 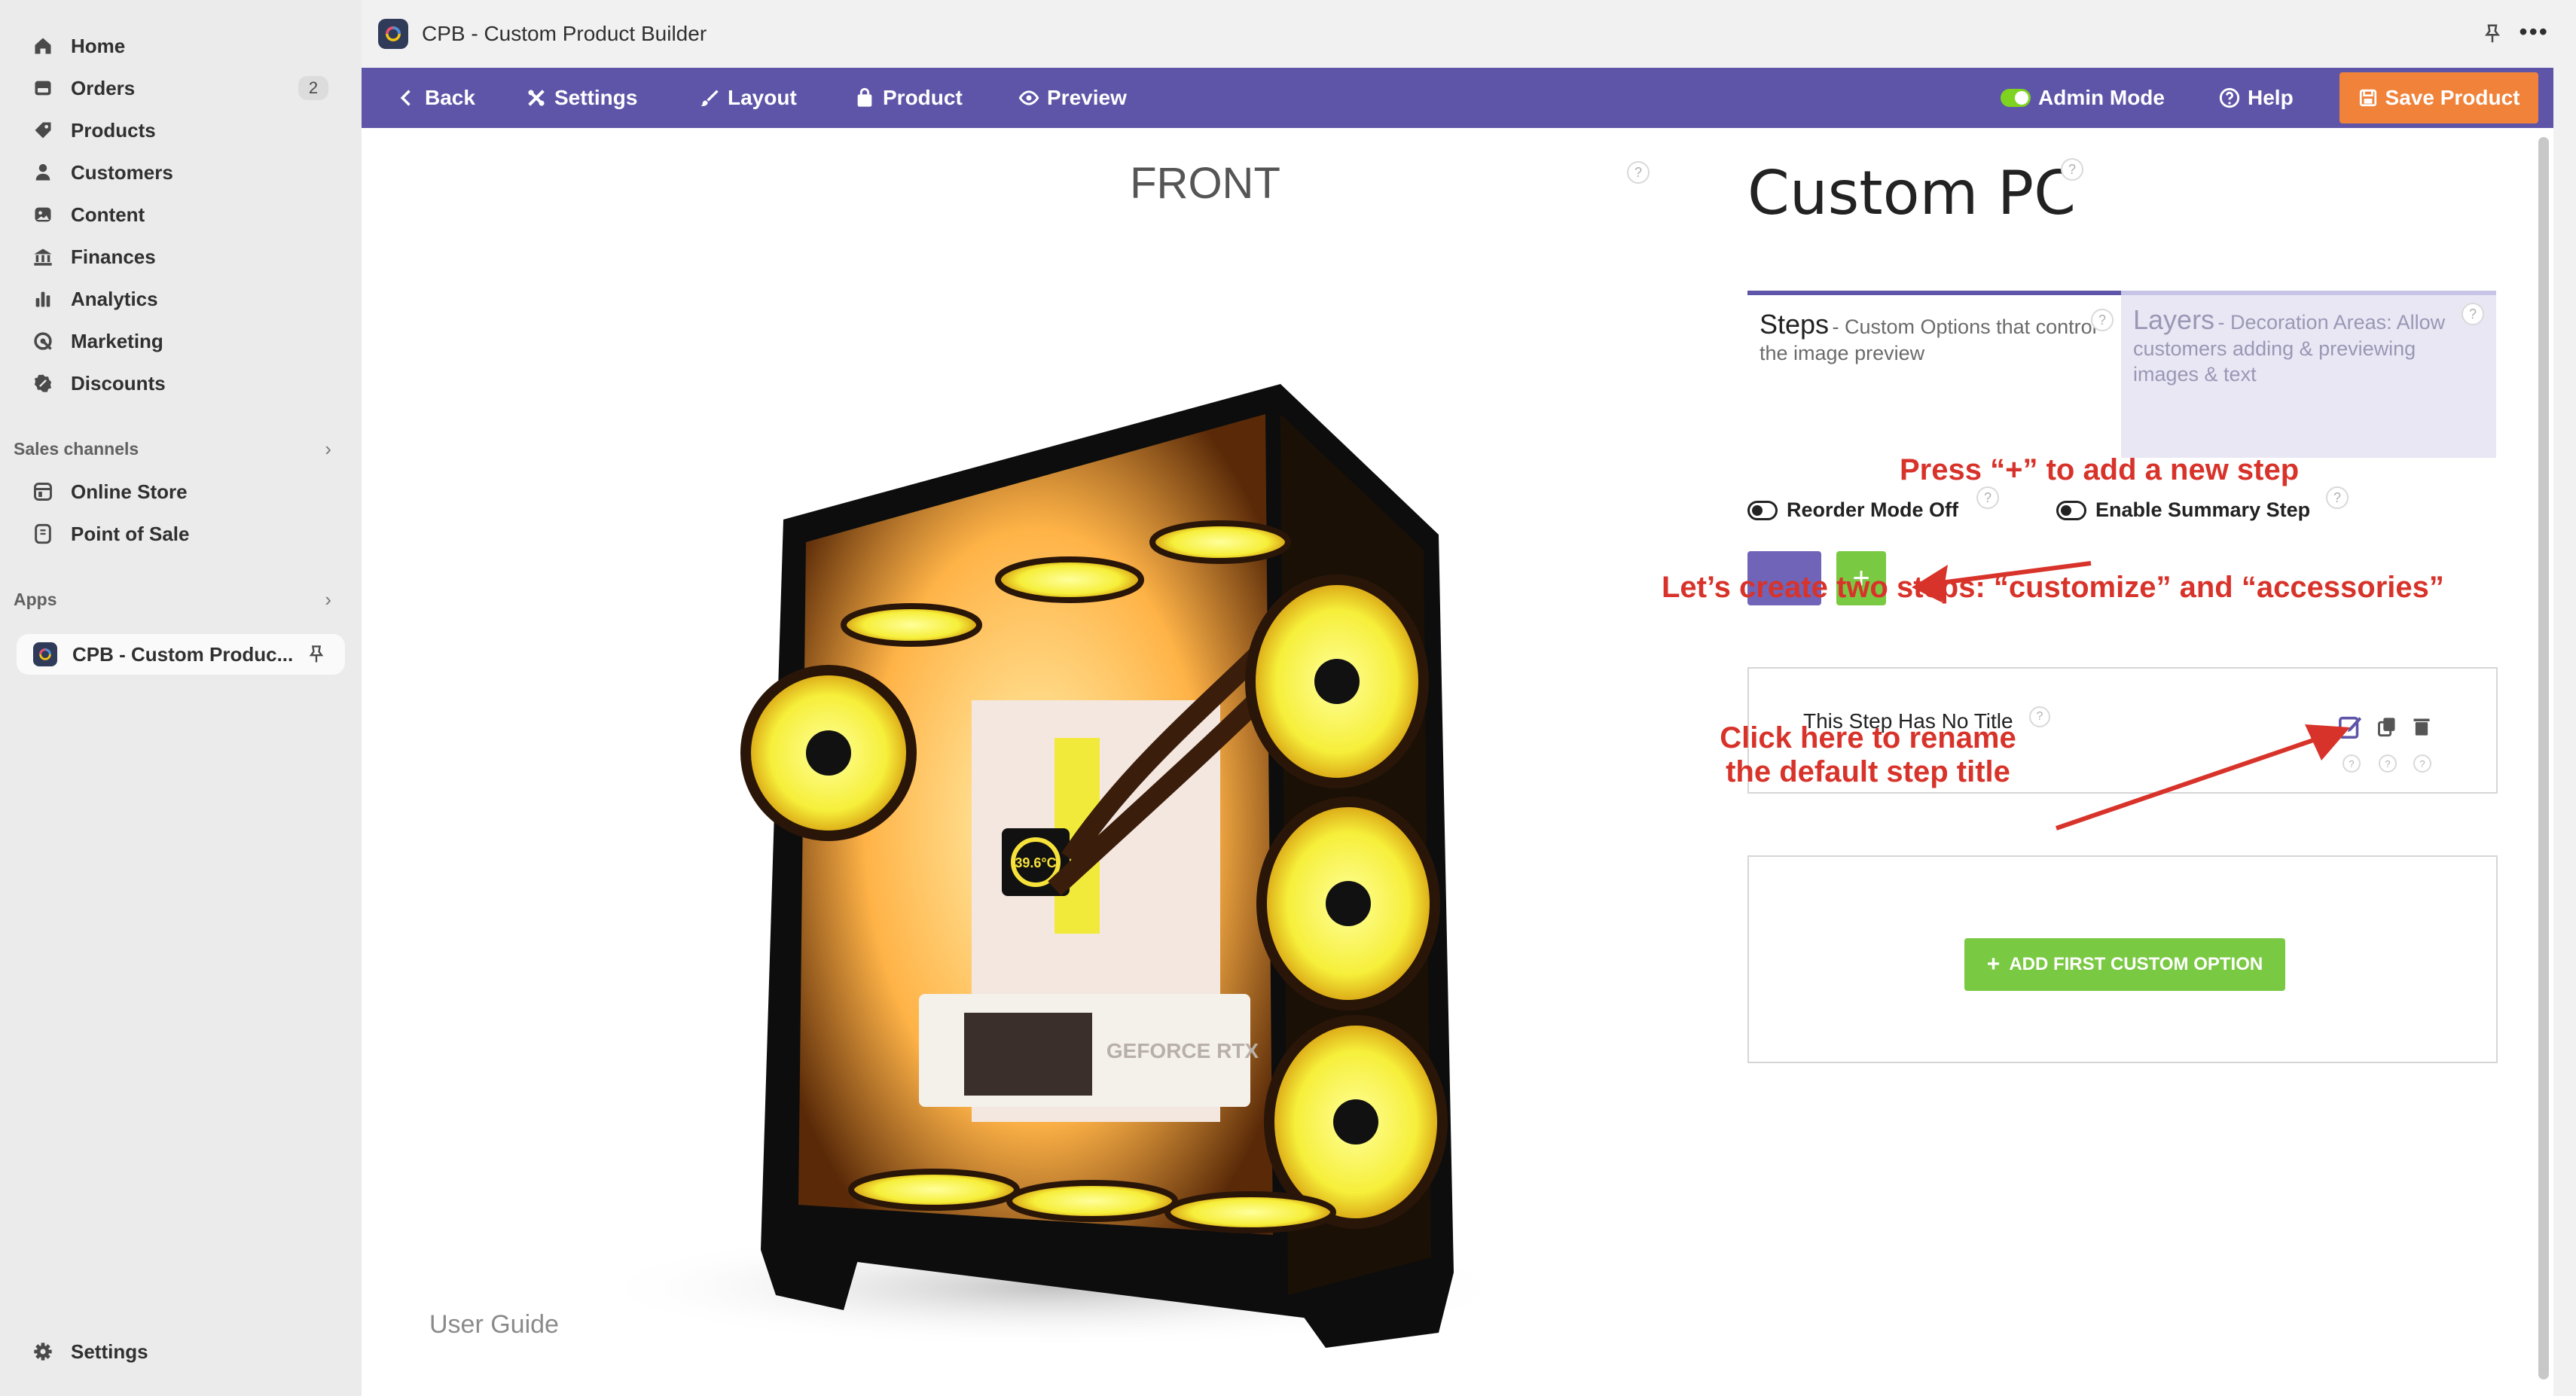 What do you see at coordinates (1469, 34) in the screenshot?
I see `app-title-bar: CPB - Custom Product Builder •••` at bounding box center [1469, 34].